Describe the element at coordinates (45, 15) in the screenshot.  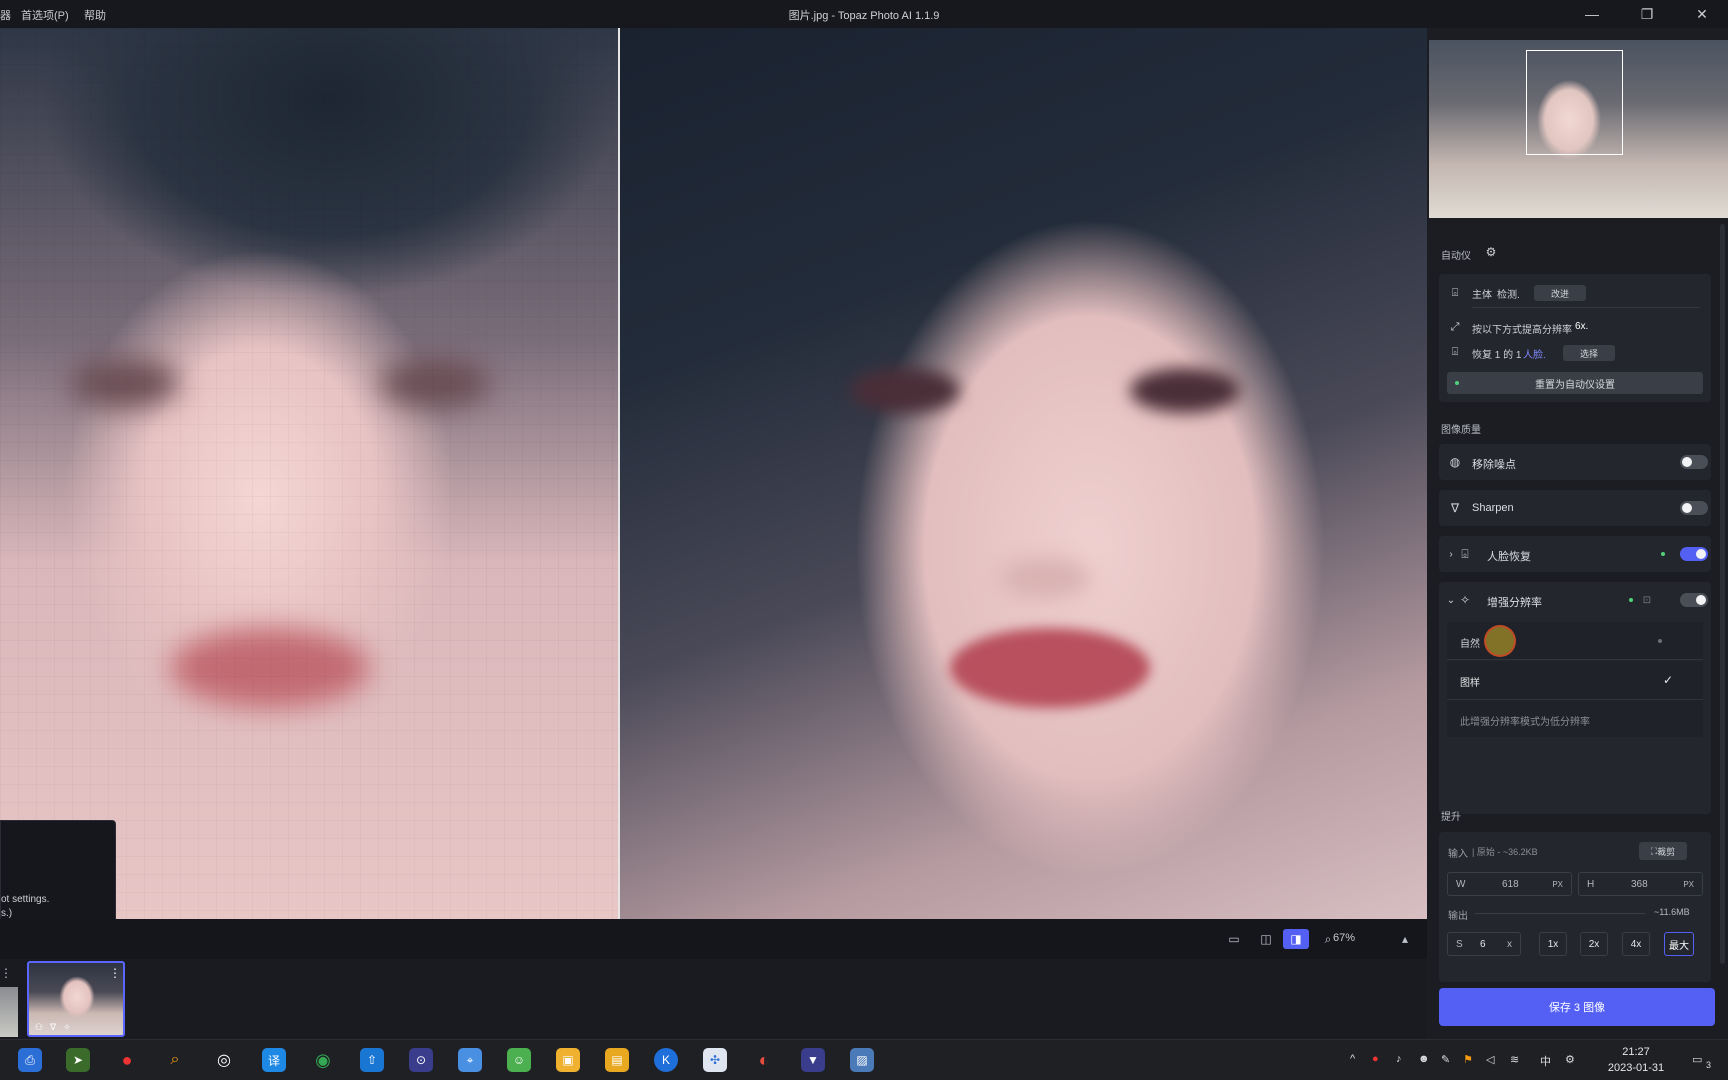
I see `menu-item-preferences: 首选项(P)` at that location.